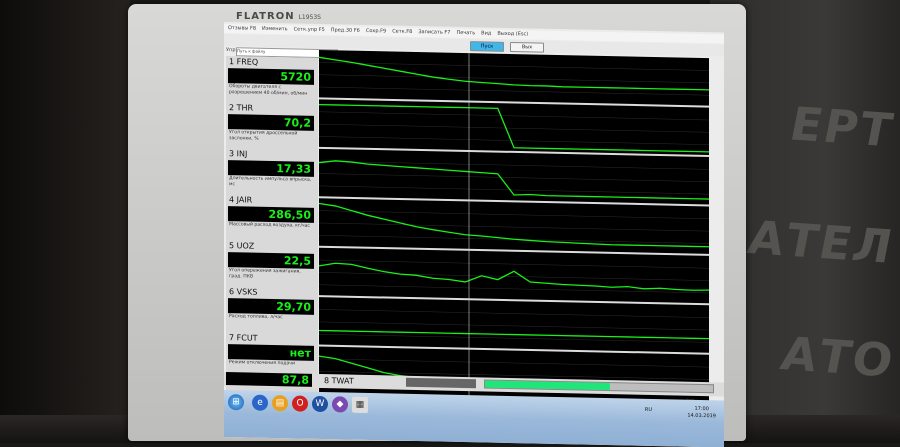 The height and width of the screenshot is (447, 900). Describe the element at coordinates (434, 33) in the screenshot. I see `menu-item: Записать F7` at that location.